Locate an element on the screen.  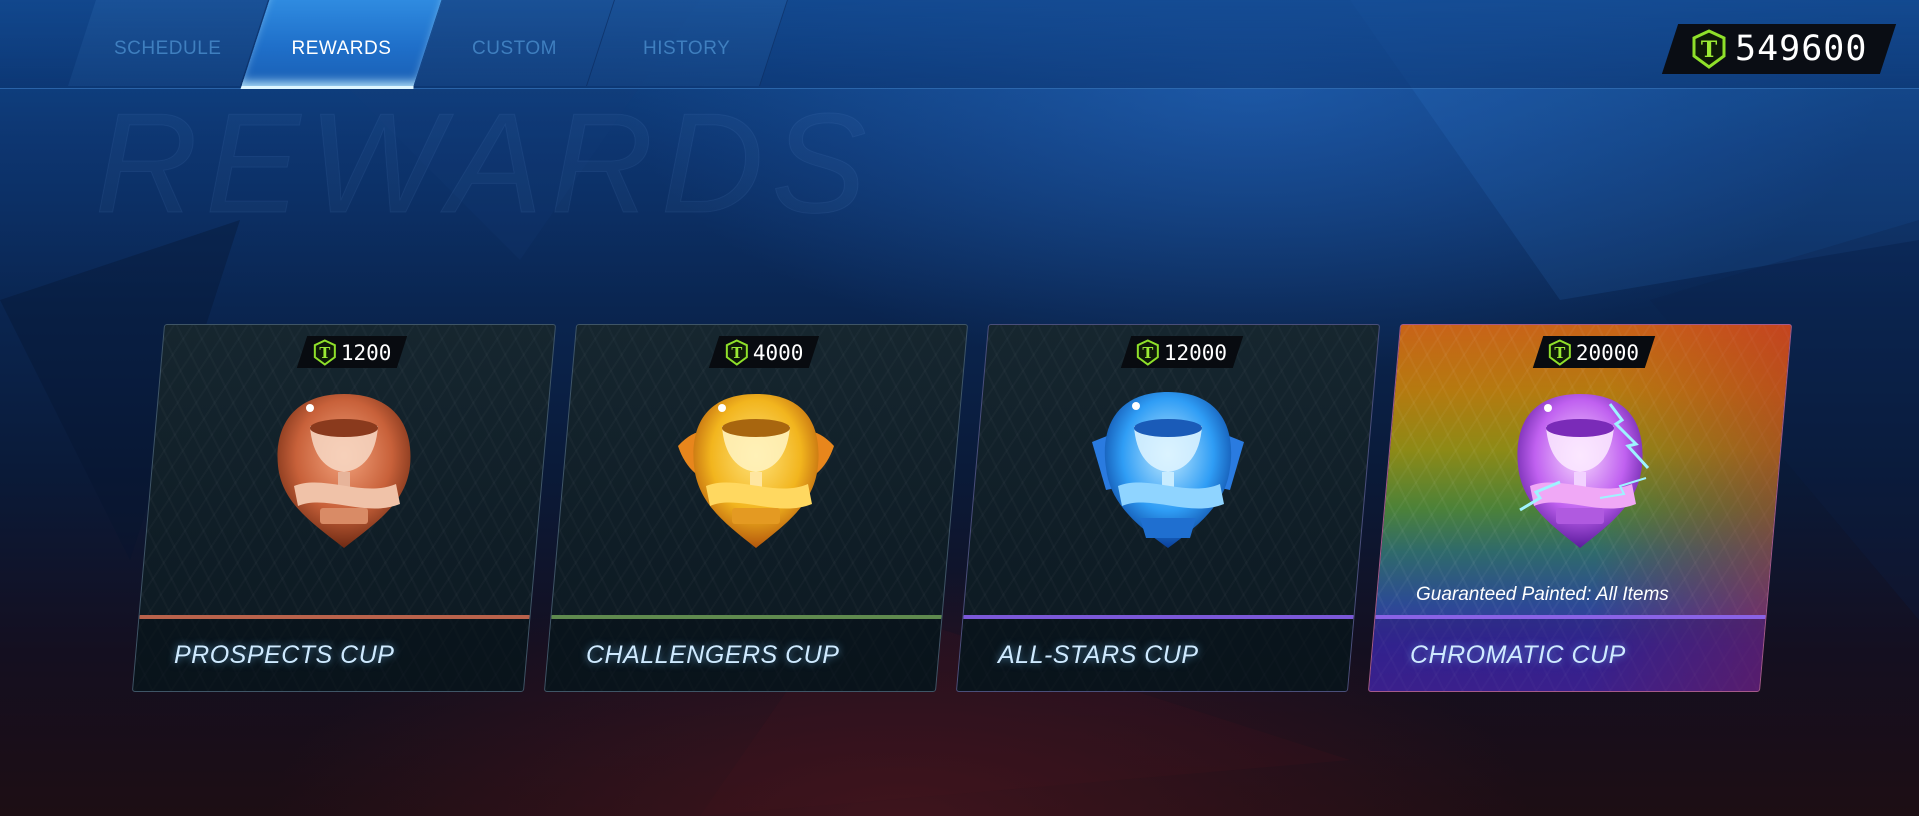
reward-card-prospects: T 1200 PROSPECTS CUP is located at coordinates (344, 508).